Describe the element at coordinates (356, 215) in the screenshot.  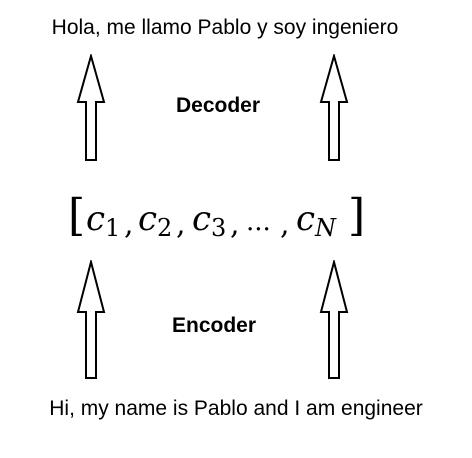
I see `context-close-bracket: ]` at that location.